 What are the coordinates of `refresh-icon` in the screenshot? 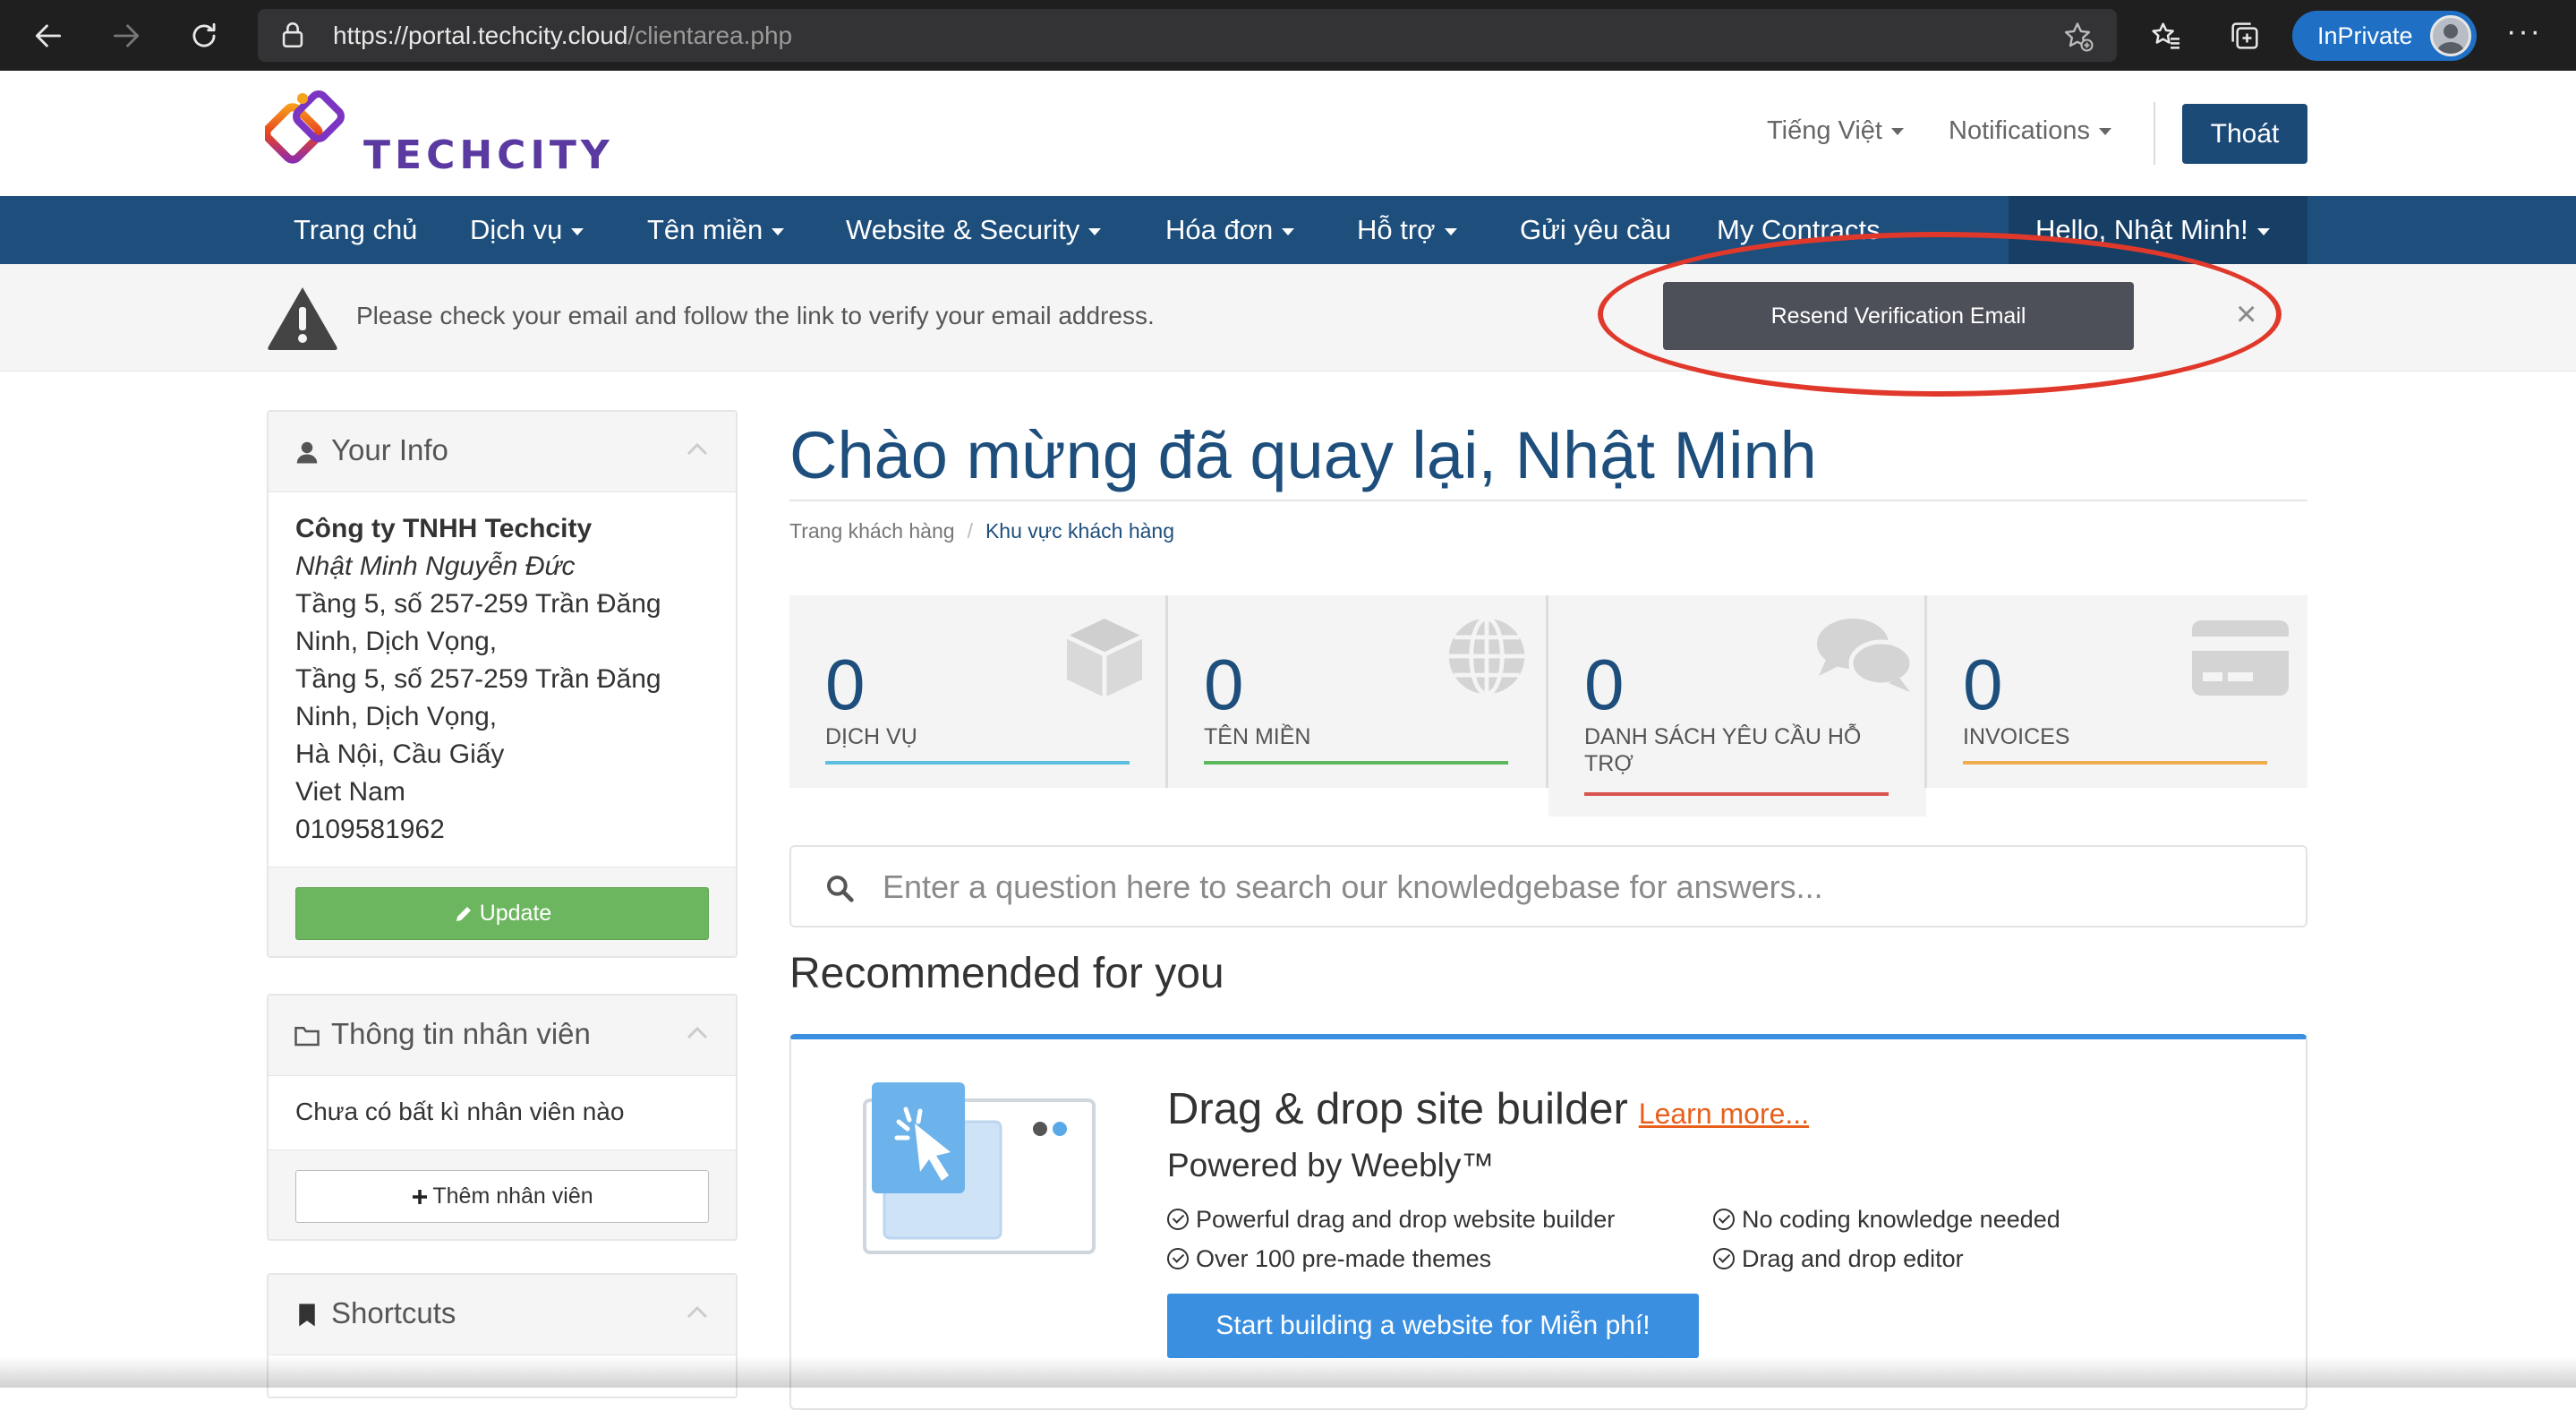 It's located at (204, 34).